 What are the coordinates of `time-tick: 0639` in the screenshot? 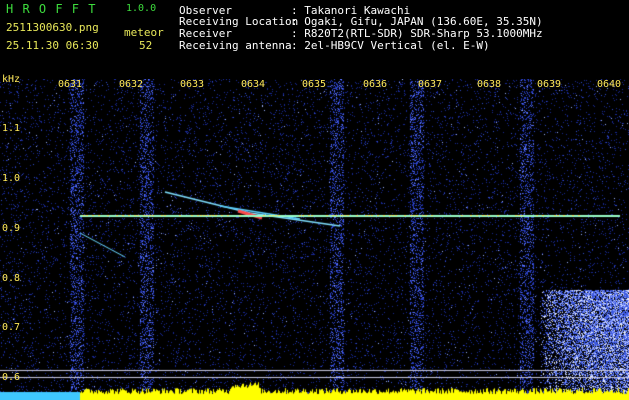 It's located at (549, 84).